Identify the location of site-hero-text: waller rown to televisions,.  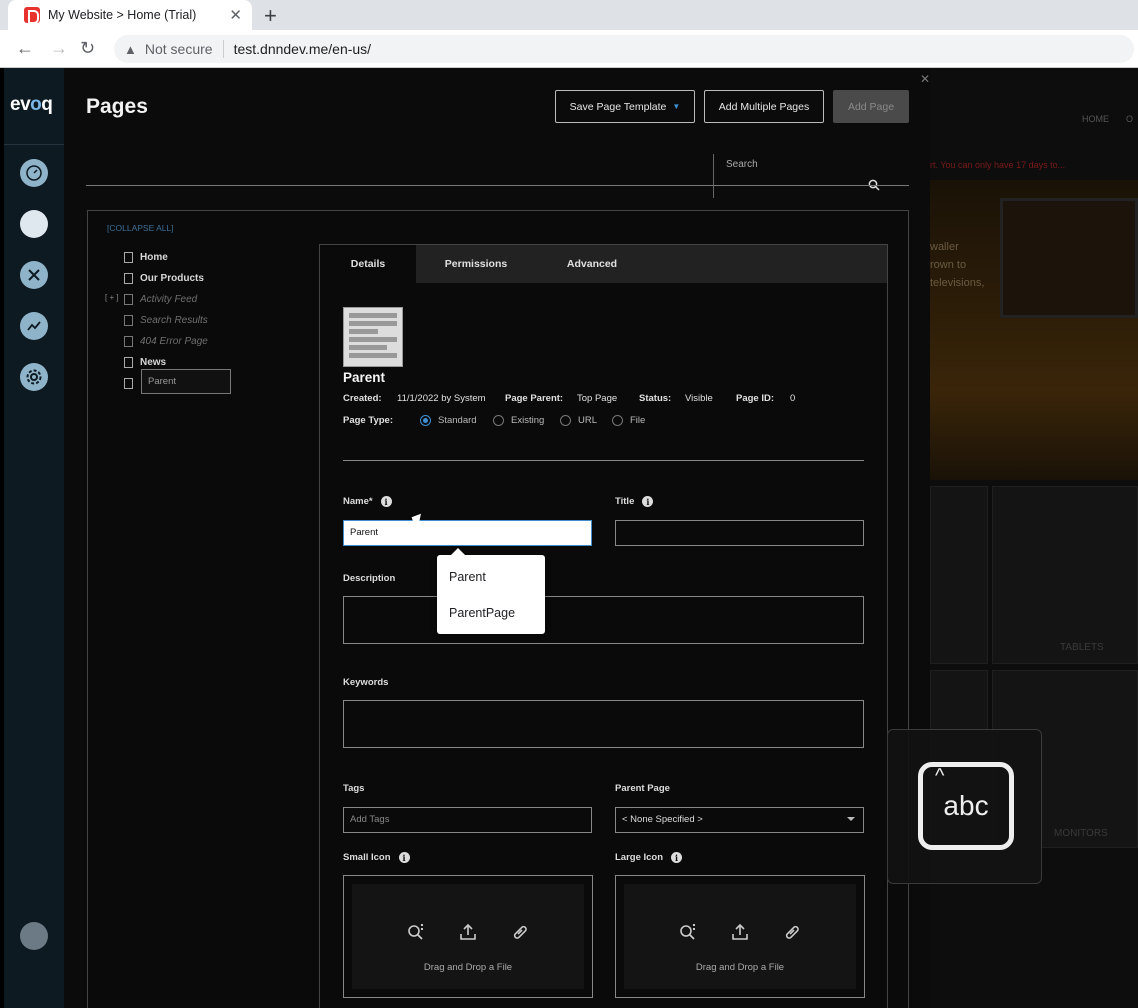
(957, 265).